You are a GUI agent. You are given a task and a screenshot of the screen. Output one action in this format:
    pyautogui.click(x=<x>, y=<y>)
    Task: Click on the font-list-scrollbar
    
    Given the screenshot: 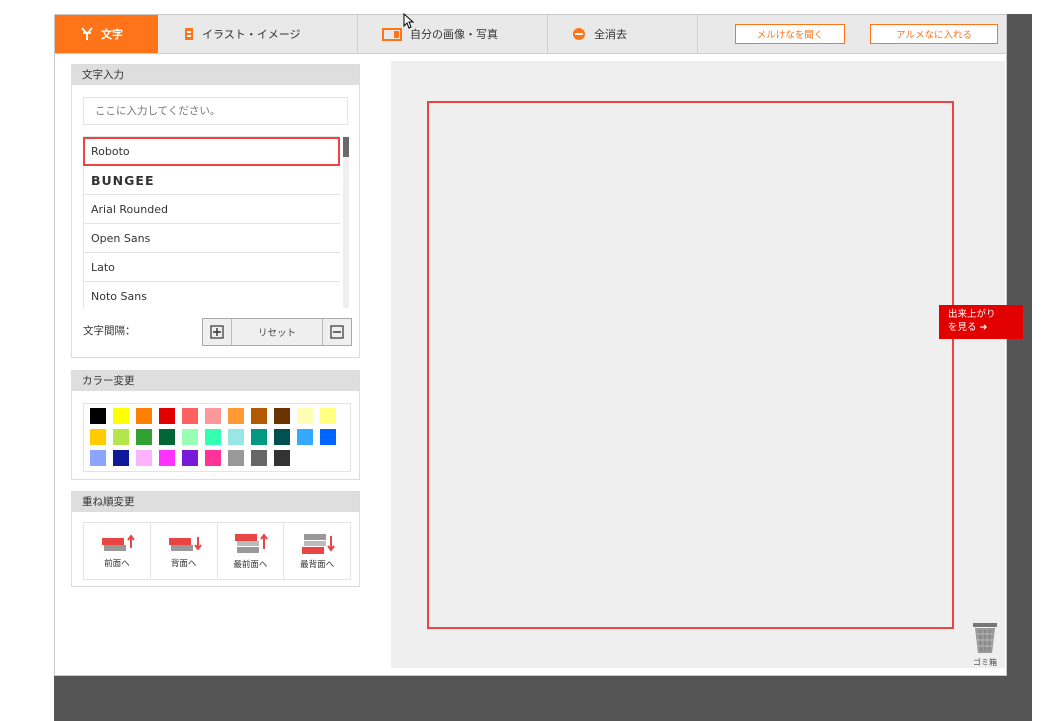 What is the action you would take?
    pyautogui.click(x=346, y=222)
    